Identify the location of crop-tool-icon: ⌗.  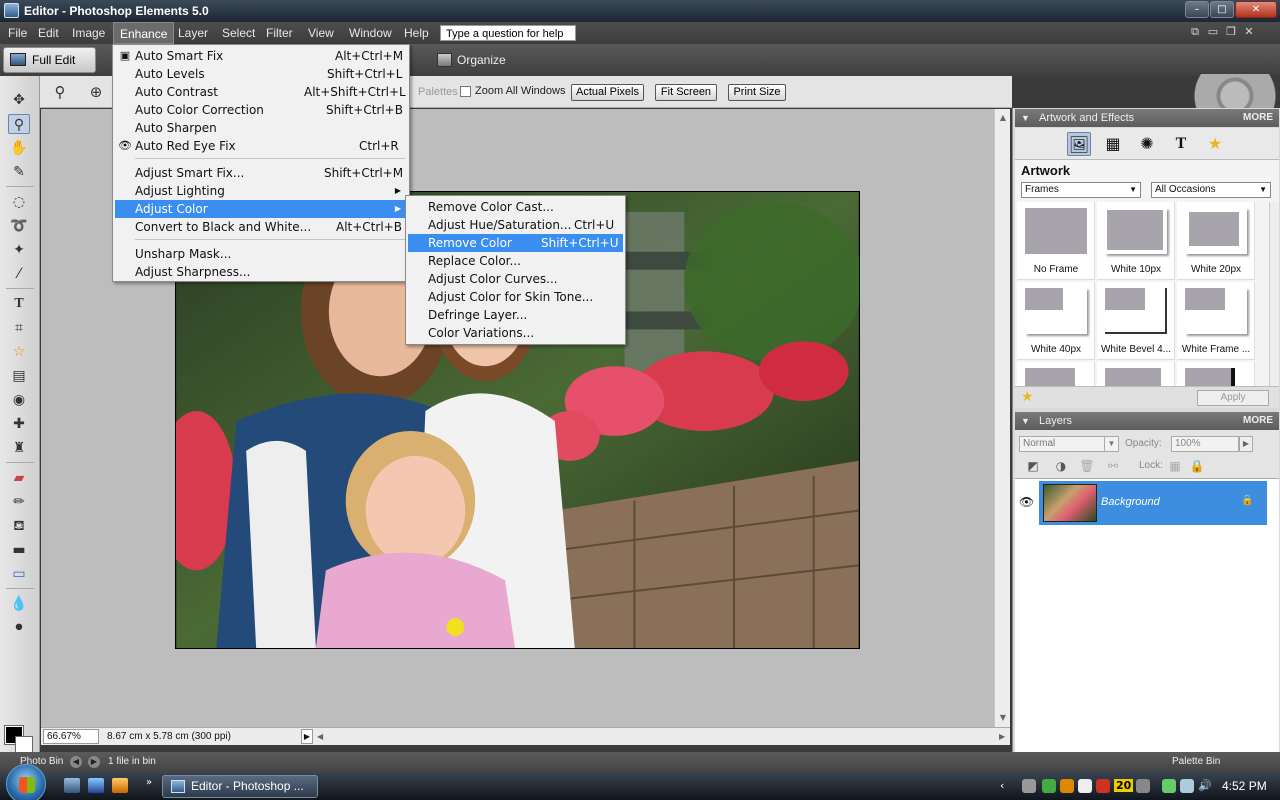
(19, 328).